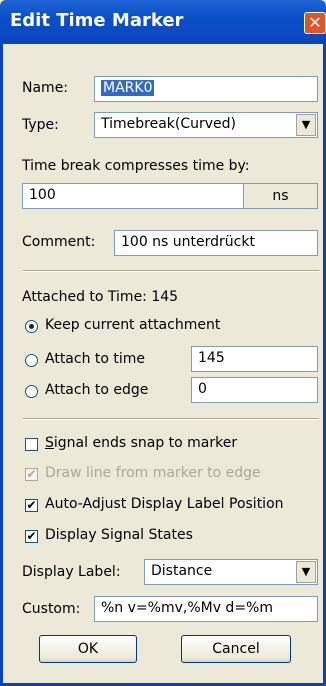 The width and height of the screenshot is (326, 686). What do you see at coordinates (45, 88) in the screenshot?
I see `name-label: Name:` at bounding box center [45, 88].